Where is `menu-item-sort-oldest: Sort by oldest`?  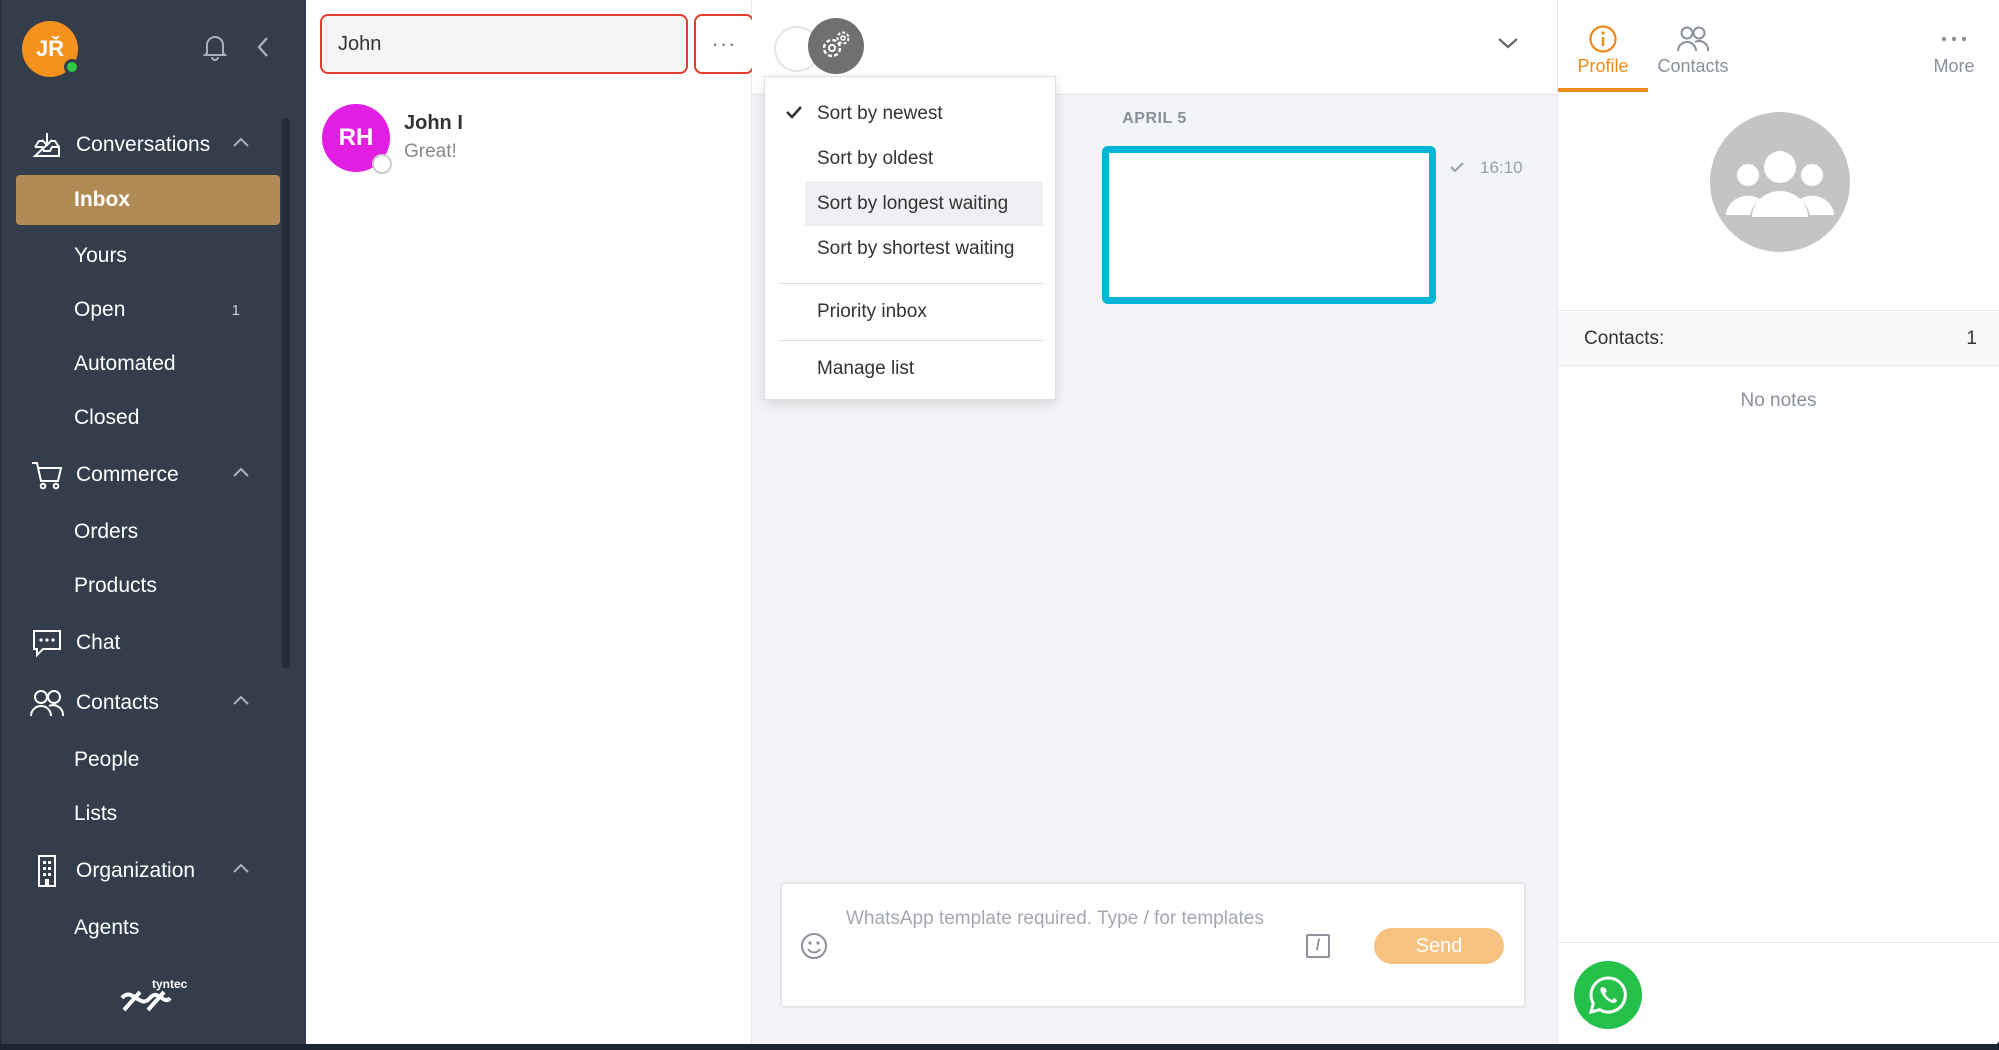
menu-item-sort-oldest: Sort by oldest is located at coordinates (910, 158).